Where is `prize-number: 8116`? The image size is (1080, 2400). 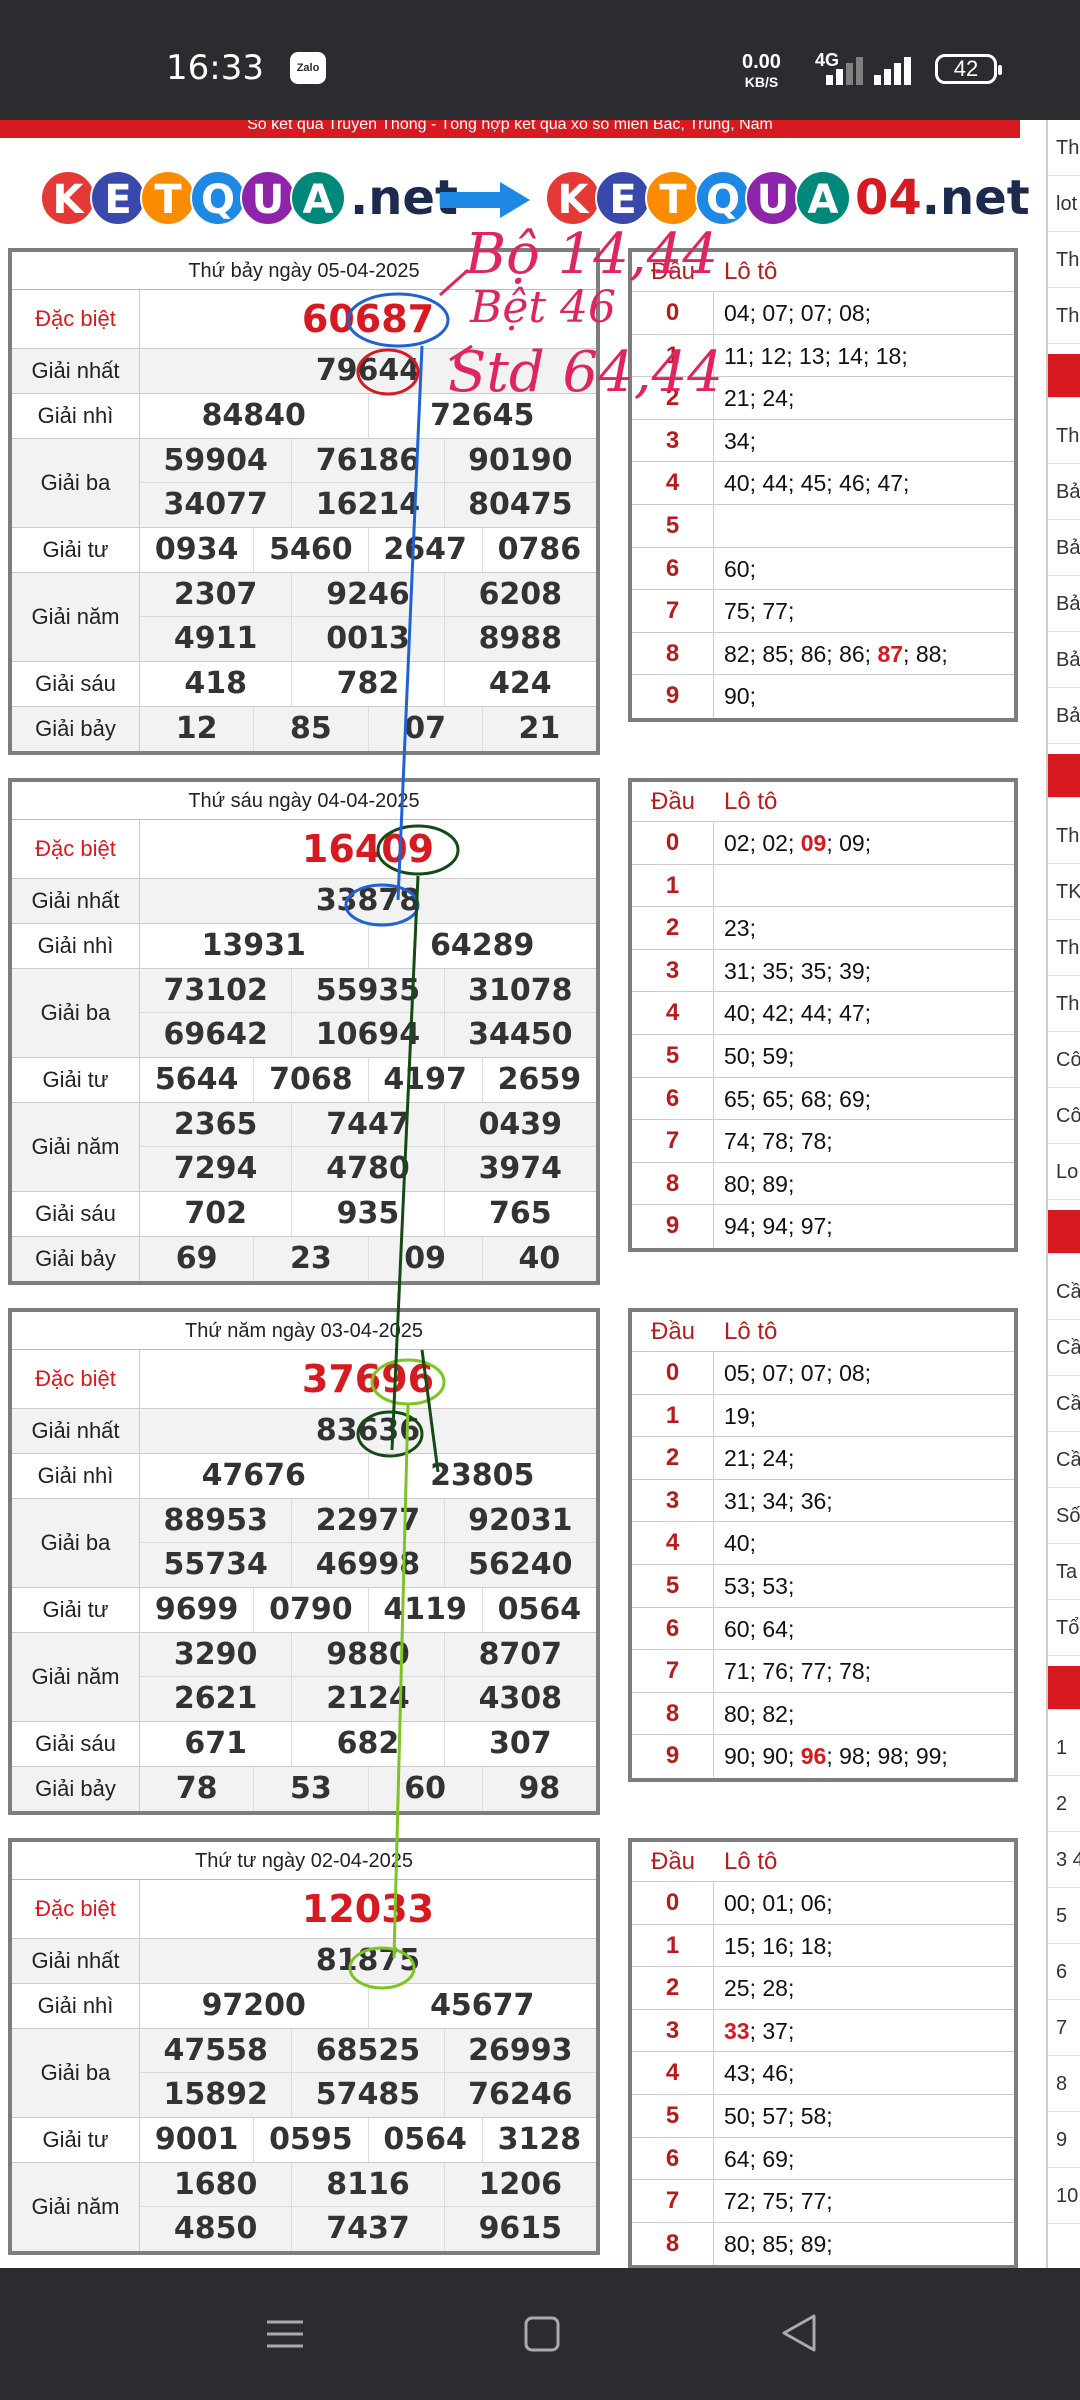 prize-number: 8116 is located at coordinates (368, 2184).